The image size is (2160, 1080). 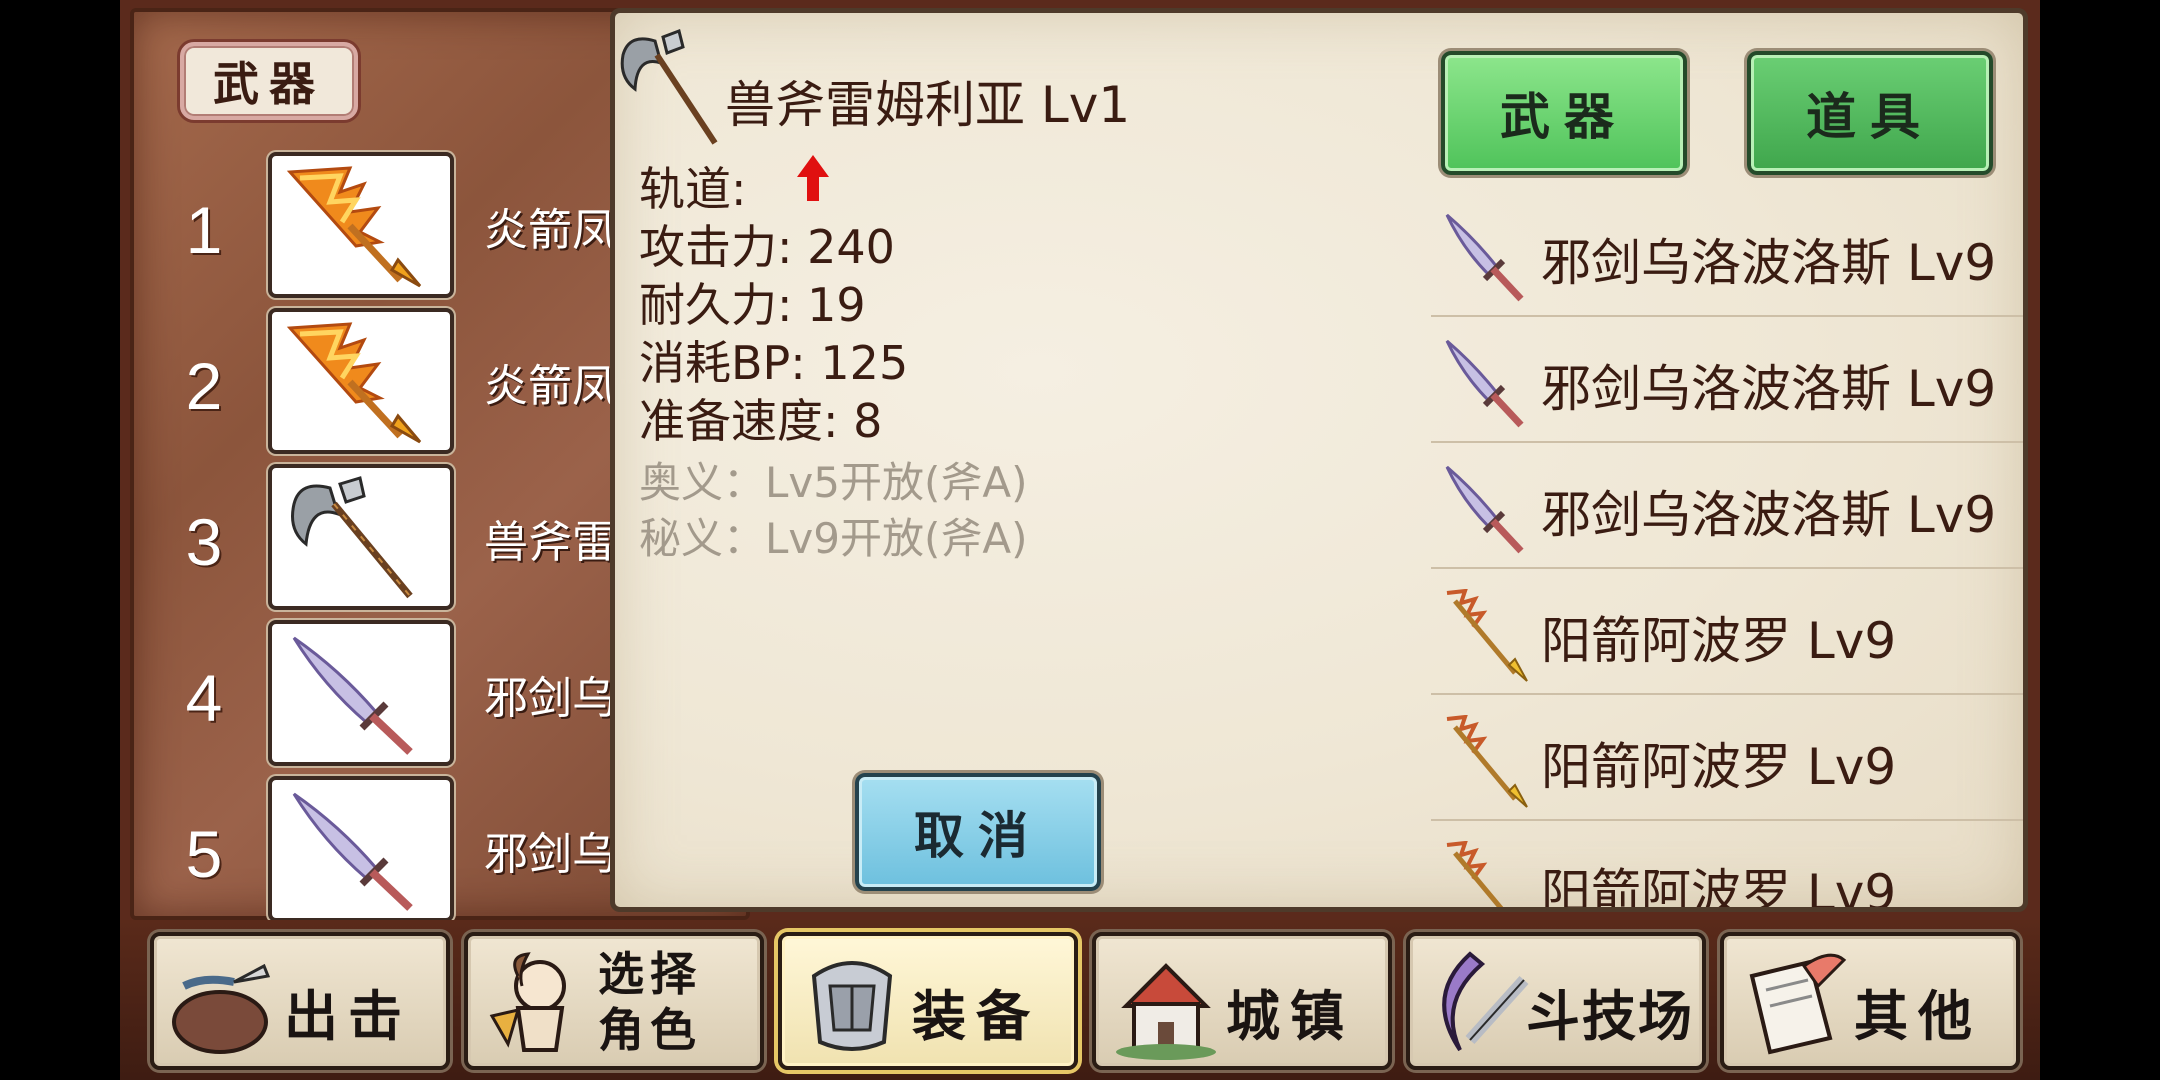 I want to click on nav-equip-button: 装备, so click(x=928, y=1001).